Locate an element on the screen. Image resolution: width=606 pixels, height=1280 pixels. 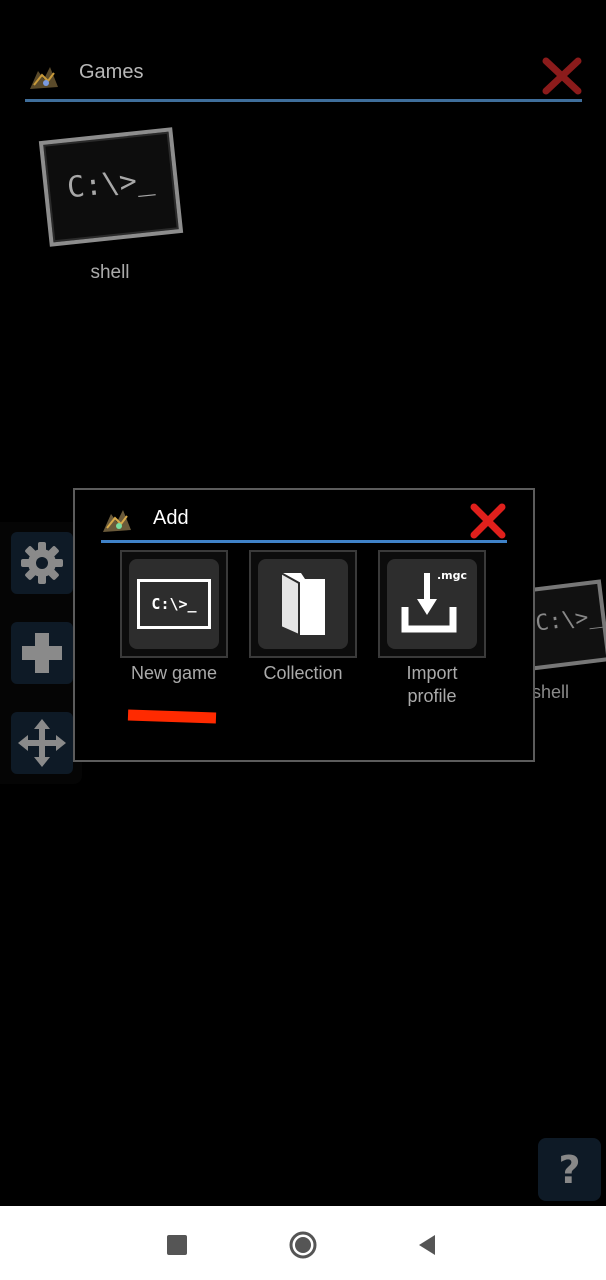
home-icon is located at coordinates (303, 1245).